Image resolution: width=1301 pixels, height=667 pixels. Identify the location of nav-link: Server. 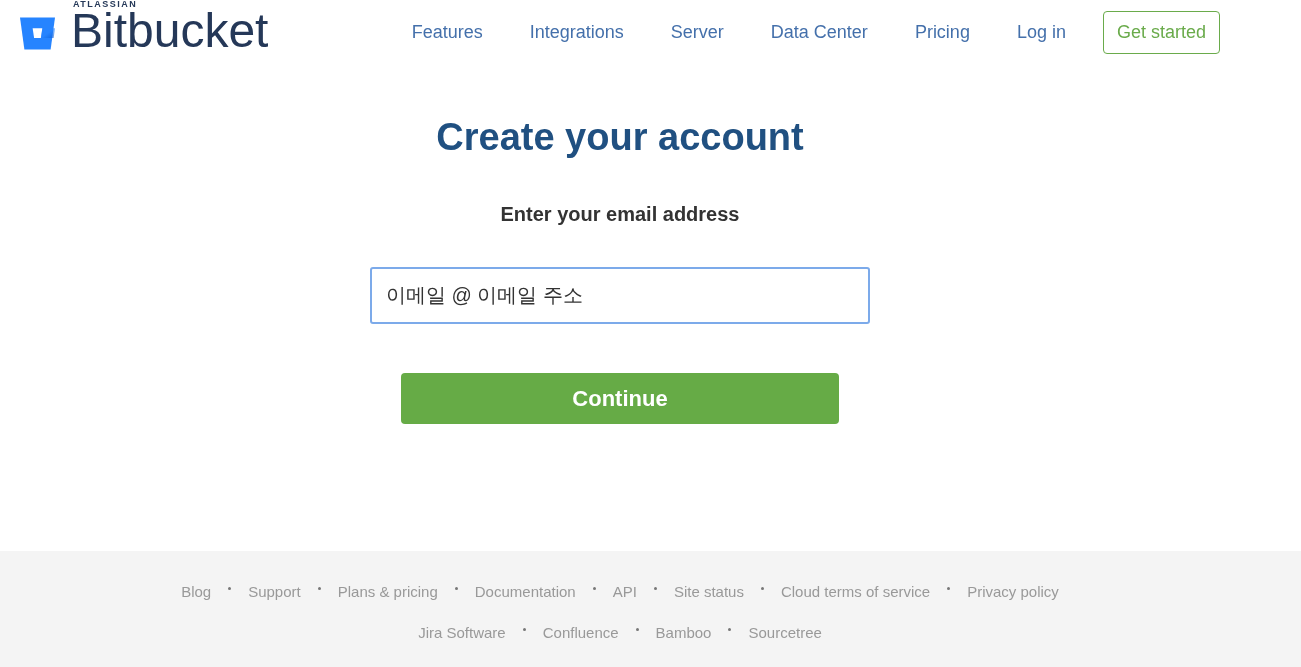
(697, 32).